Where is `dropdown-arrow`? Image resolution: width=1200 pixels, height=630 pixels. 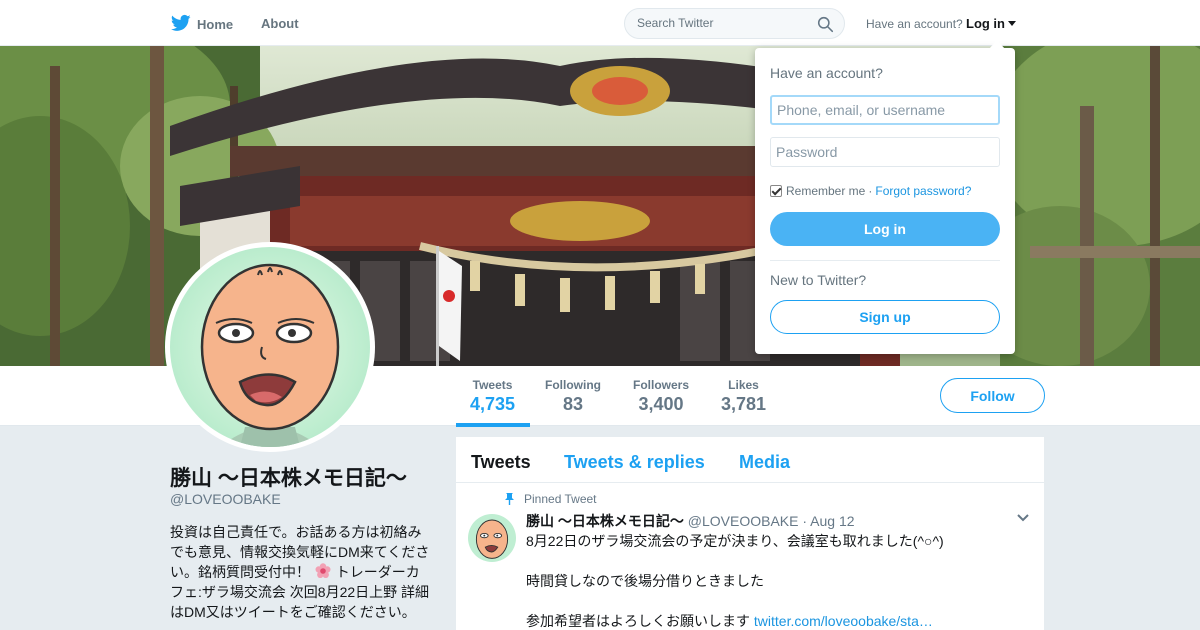 dropdown-arrow is located at coordinates (997, 44).